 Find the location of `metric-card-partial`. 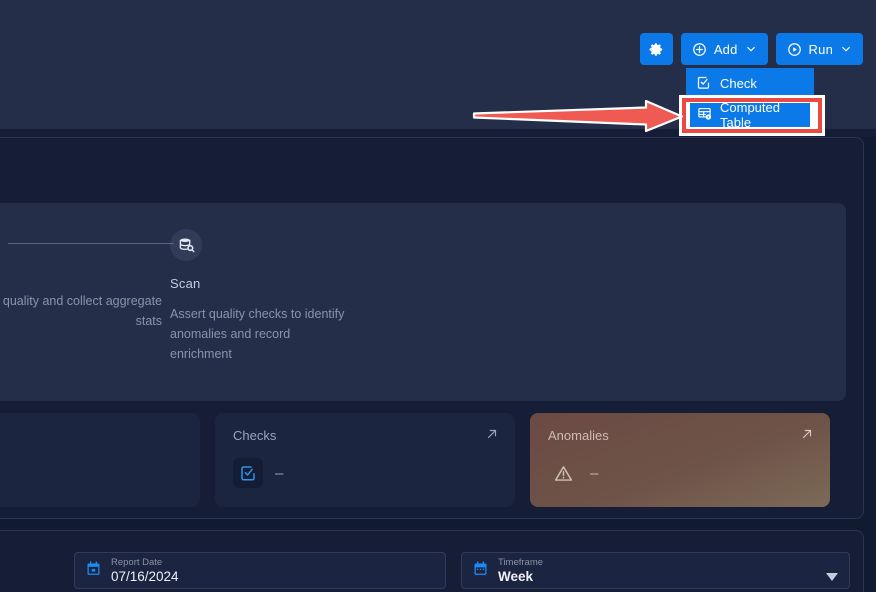

metric-card-partial is located at coordinates (100, 460).